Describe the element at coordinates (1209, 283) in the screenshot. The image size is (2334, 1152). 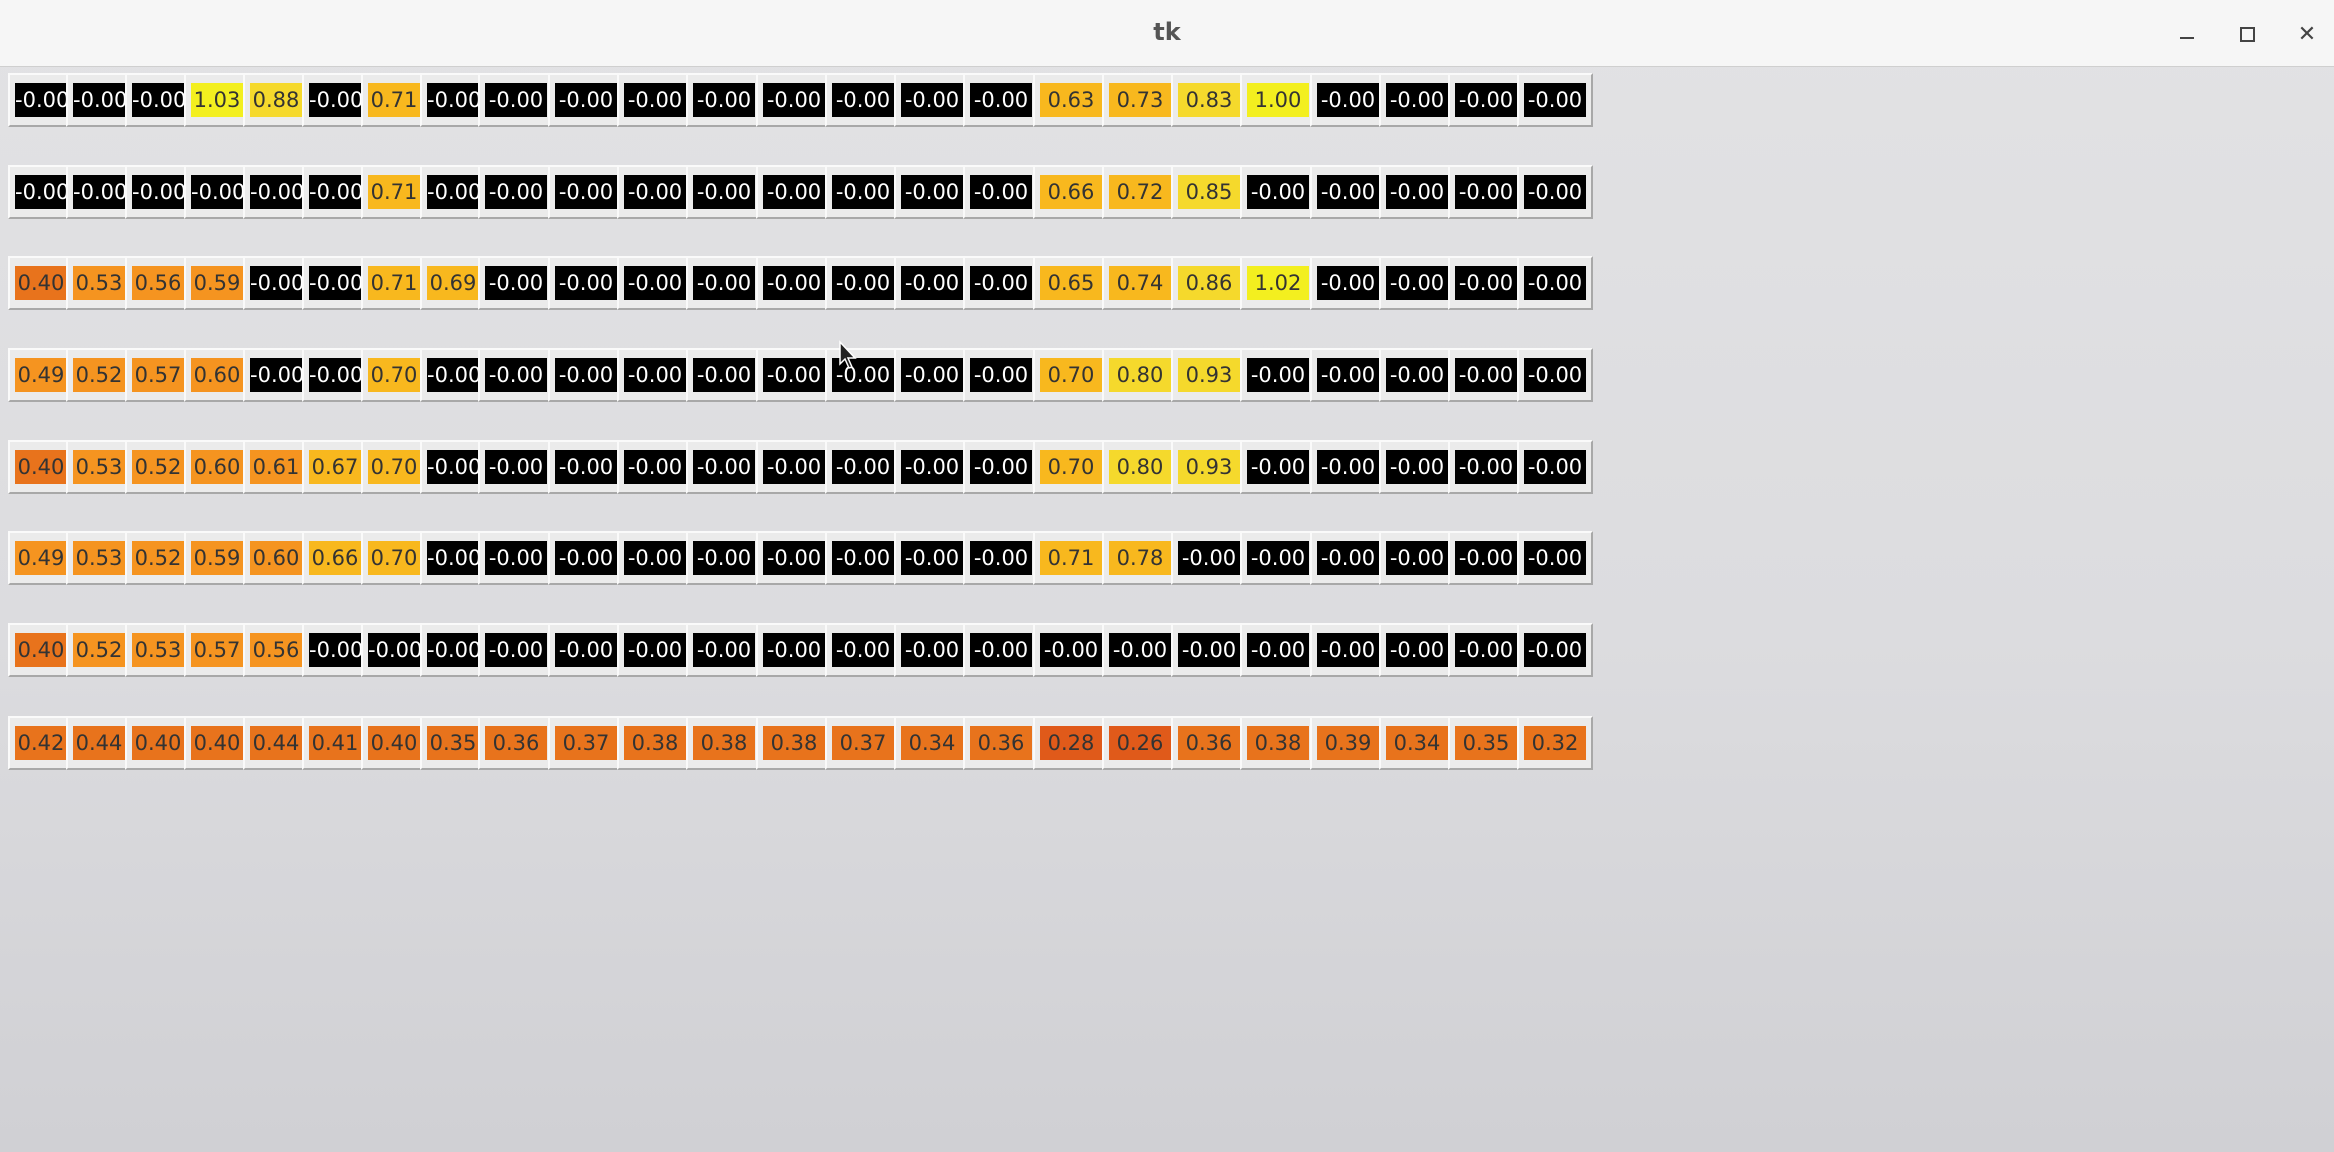
I see `value-cell: 0.86` at that location.